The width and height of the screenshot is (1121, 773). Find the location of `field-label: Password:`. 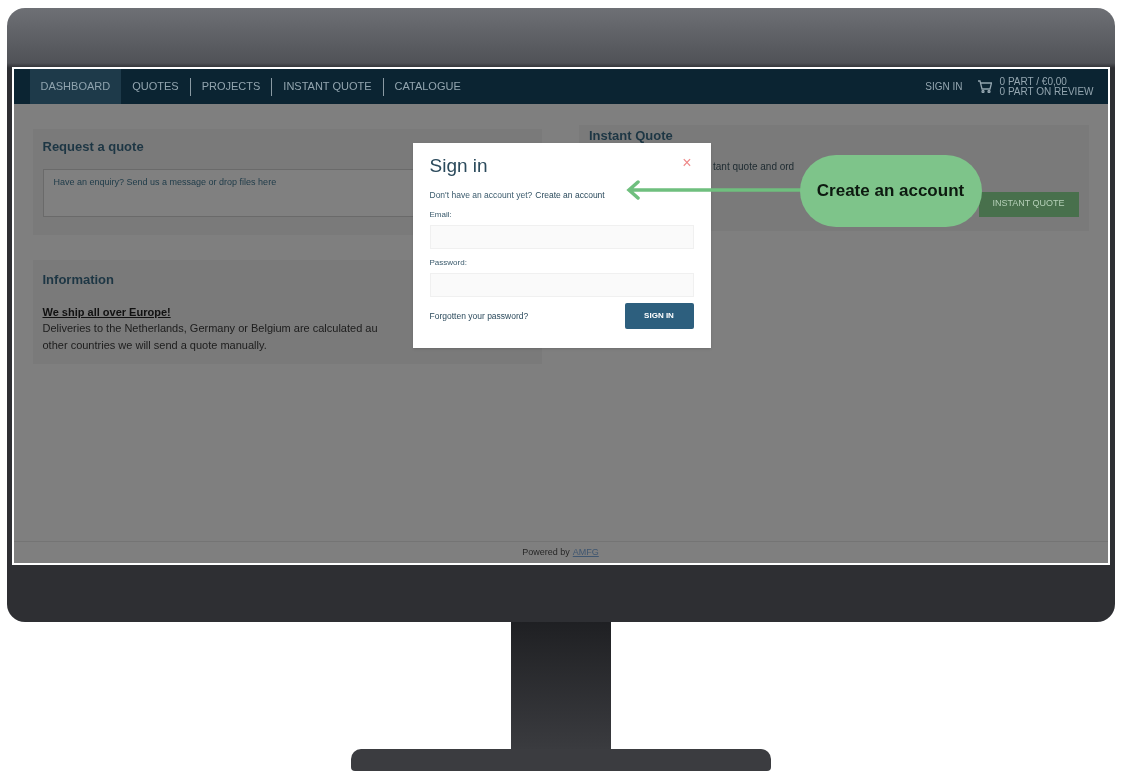

field-label: Password: is located at coordinates (448, 263).